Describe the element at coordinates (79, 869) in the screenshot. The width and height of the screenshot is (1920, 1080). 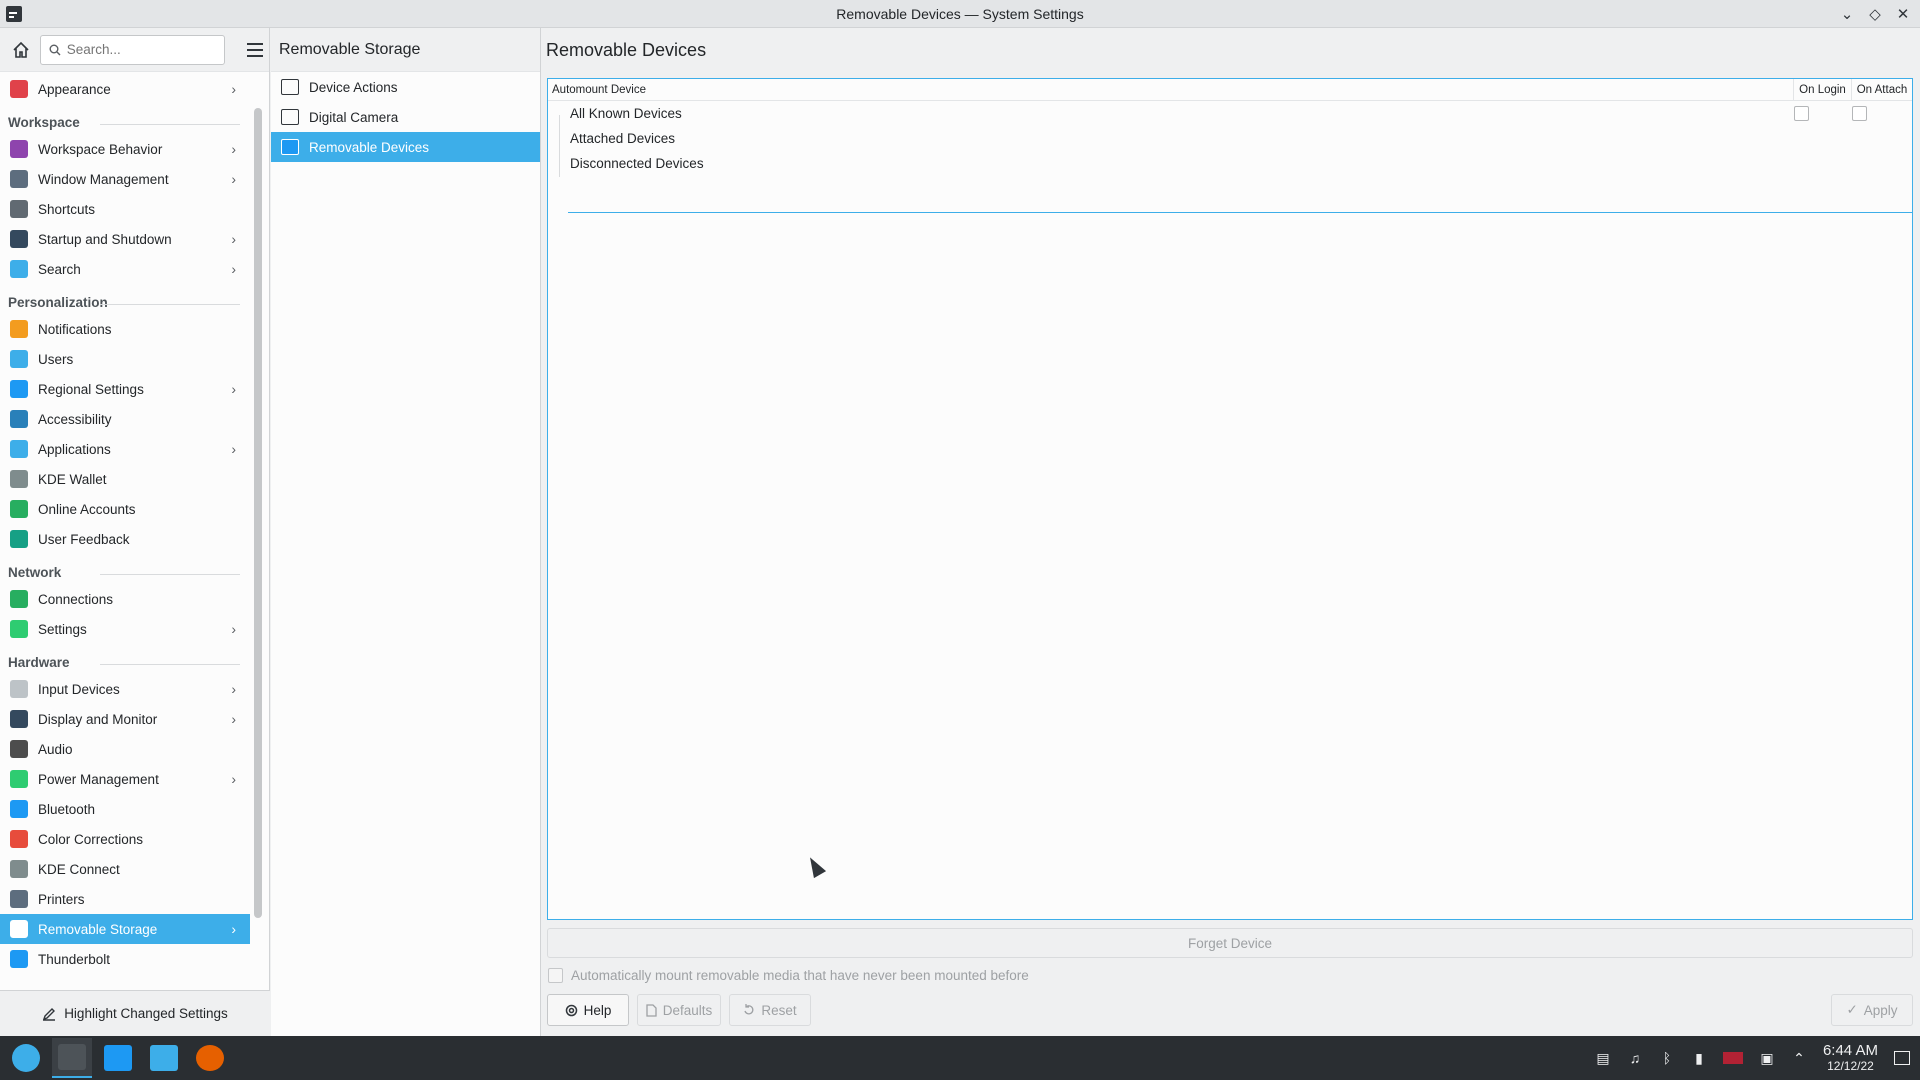
I see `sidebar-item-label: KDE Connect` at that location.